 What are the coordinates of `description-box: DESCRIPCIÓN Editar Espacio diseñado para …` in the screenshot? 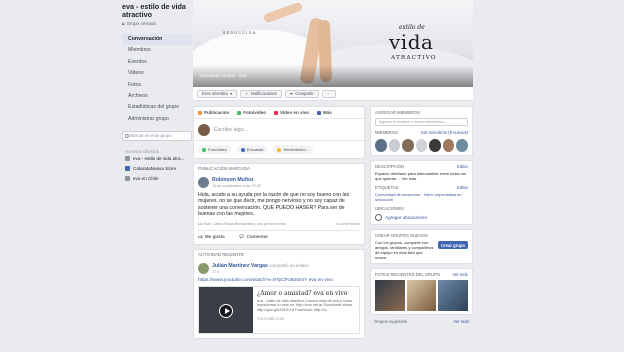 It's located at (421, 192).